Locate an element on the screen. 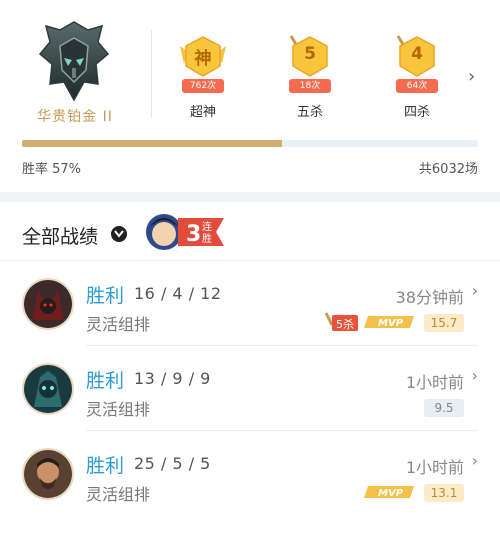  honor-legendary: 神 762次 超神 is located at coordinates (203, 77).